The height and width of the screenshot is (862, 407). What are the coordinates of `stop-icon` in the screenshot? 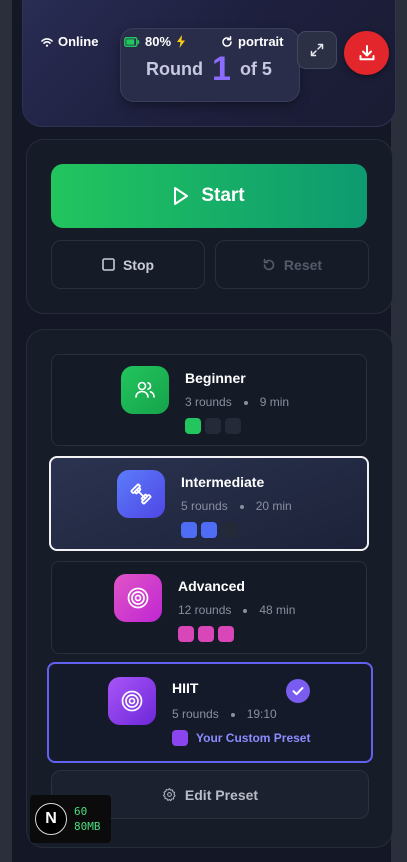 It's located at (108, 264).